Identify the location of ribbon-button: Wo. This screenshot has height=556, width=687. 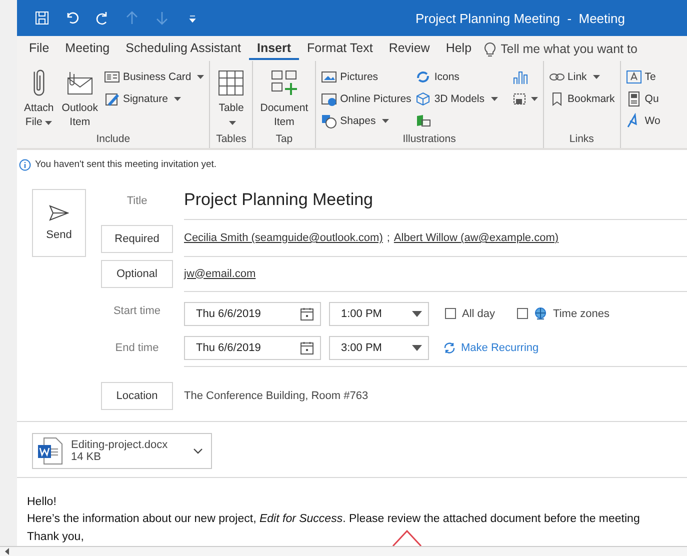
(643, 120).